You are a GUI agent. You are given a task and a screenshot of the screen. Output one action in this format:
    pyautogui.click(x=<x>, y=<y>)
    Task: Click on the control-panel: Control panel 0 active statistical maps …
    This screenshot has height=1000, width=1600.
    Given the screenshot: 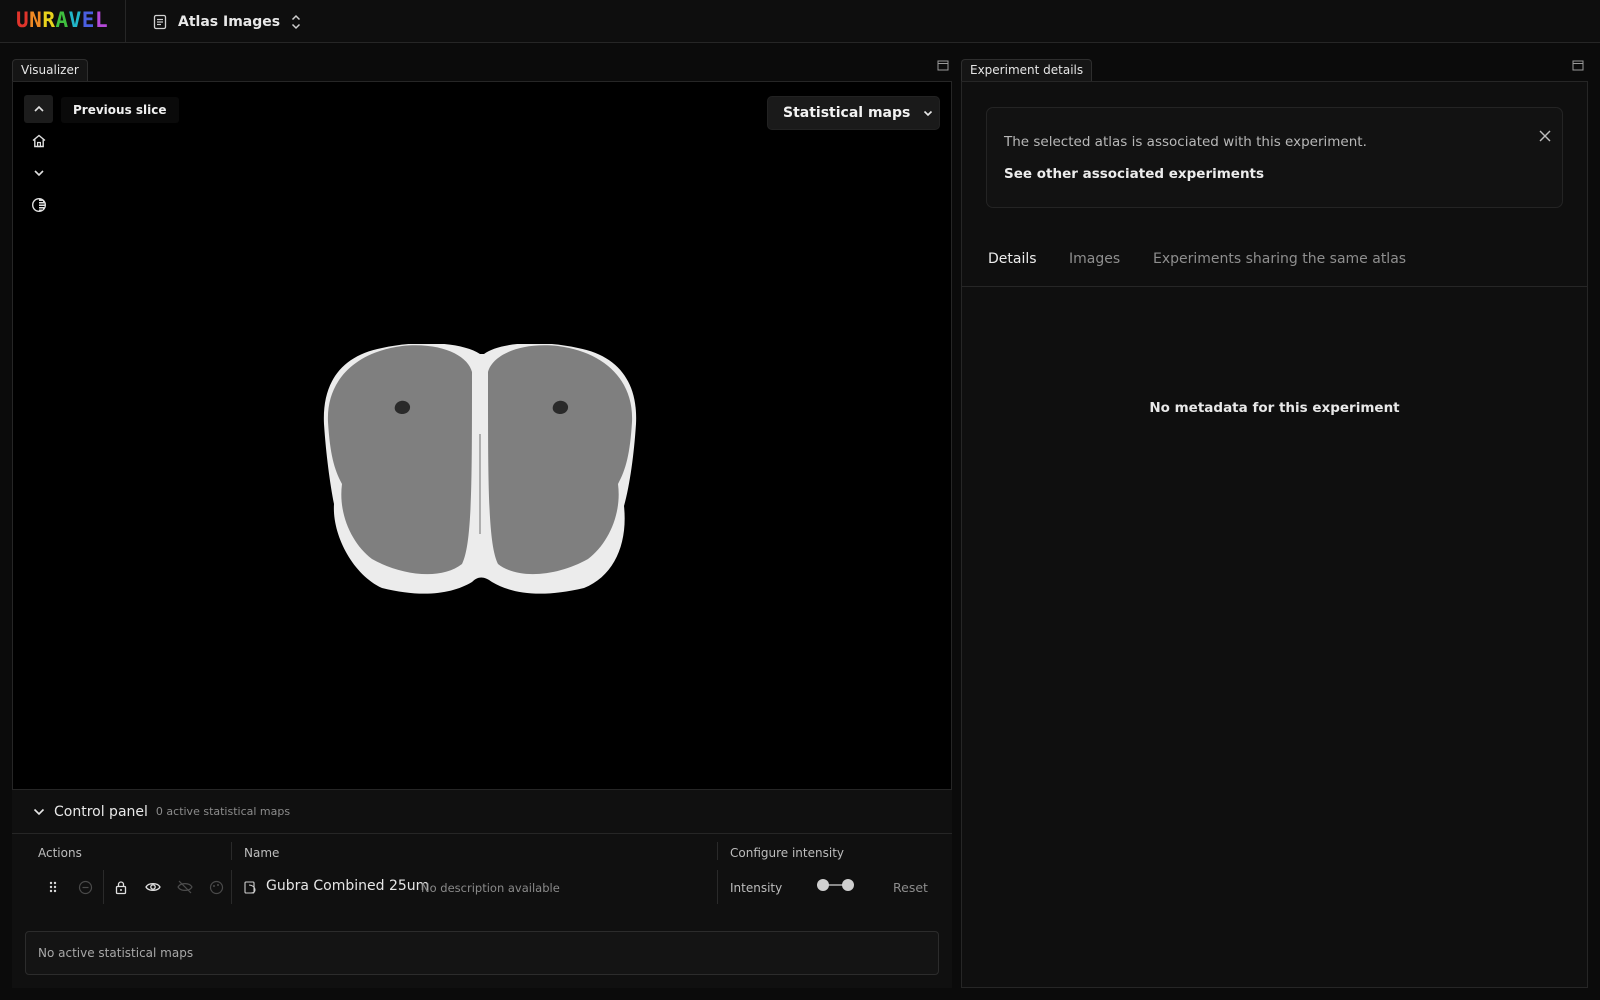 What is the action you would take?
    pyautogui.click(x=482, y=888)
    